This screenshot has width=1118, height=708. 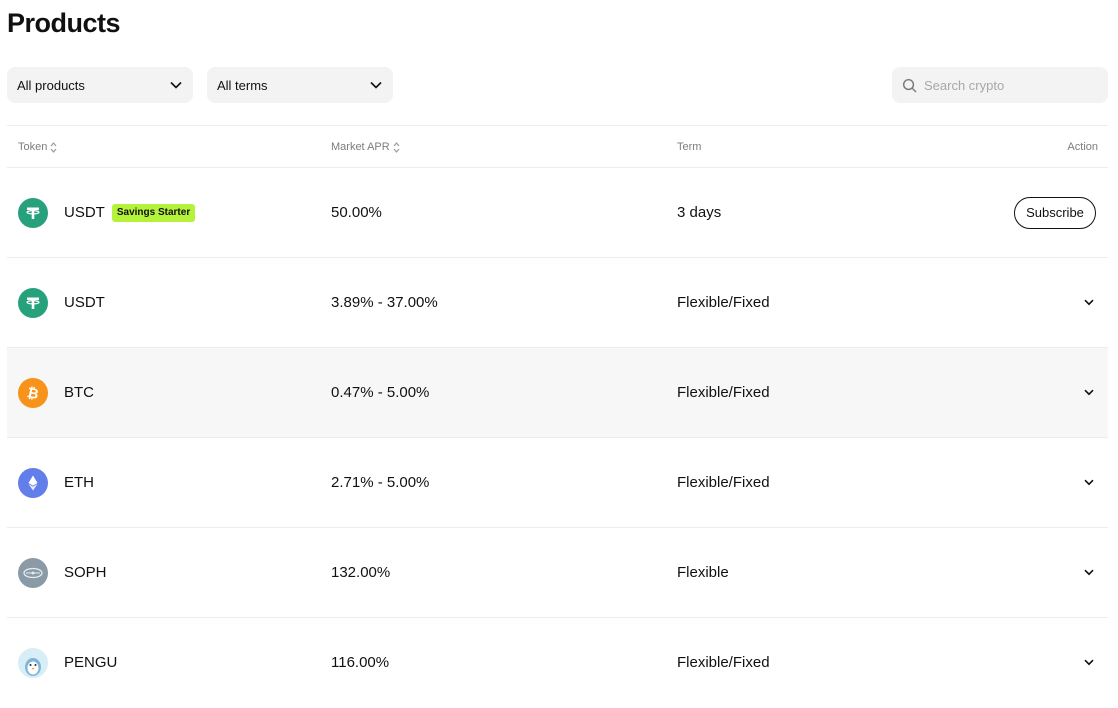 I want to click on subscribe-button: Subscribe, so click(x=1055, y=212).